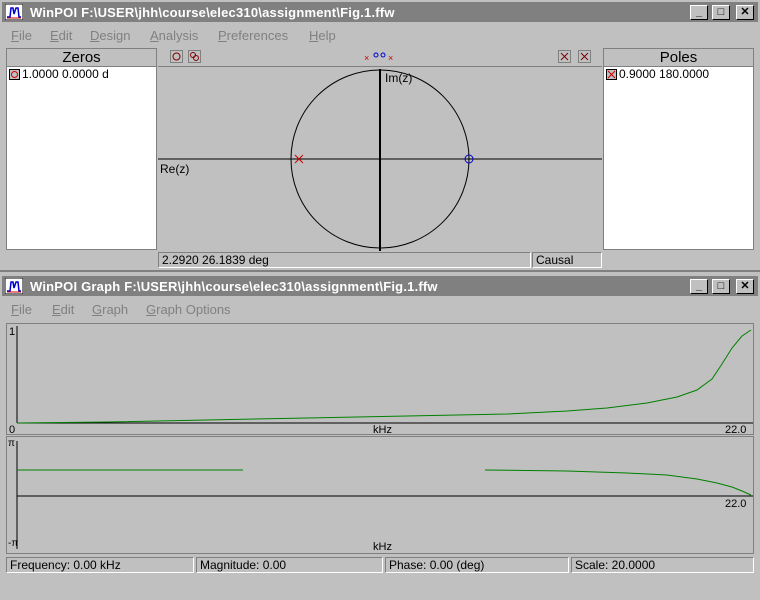 The height and width of the screenshot is (600, 760). I want to click on zero-list-item: 1.0000 0.0000 d, so click(59, 74).